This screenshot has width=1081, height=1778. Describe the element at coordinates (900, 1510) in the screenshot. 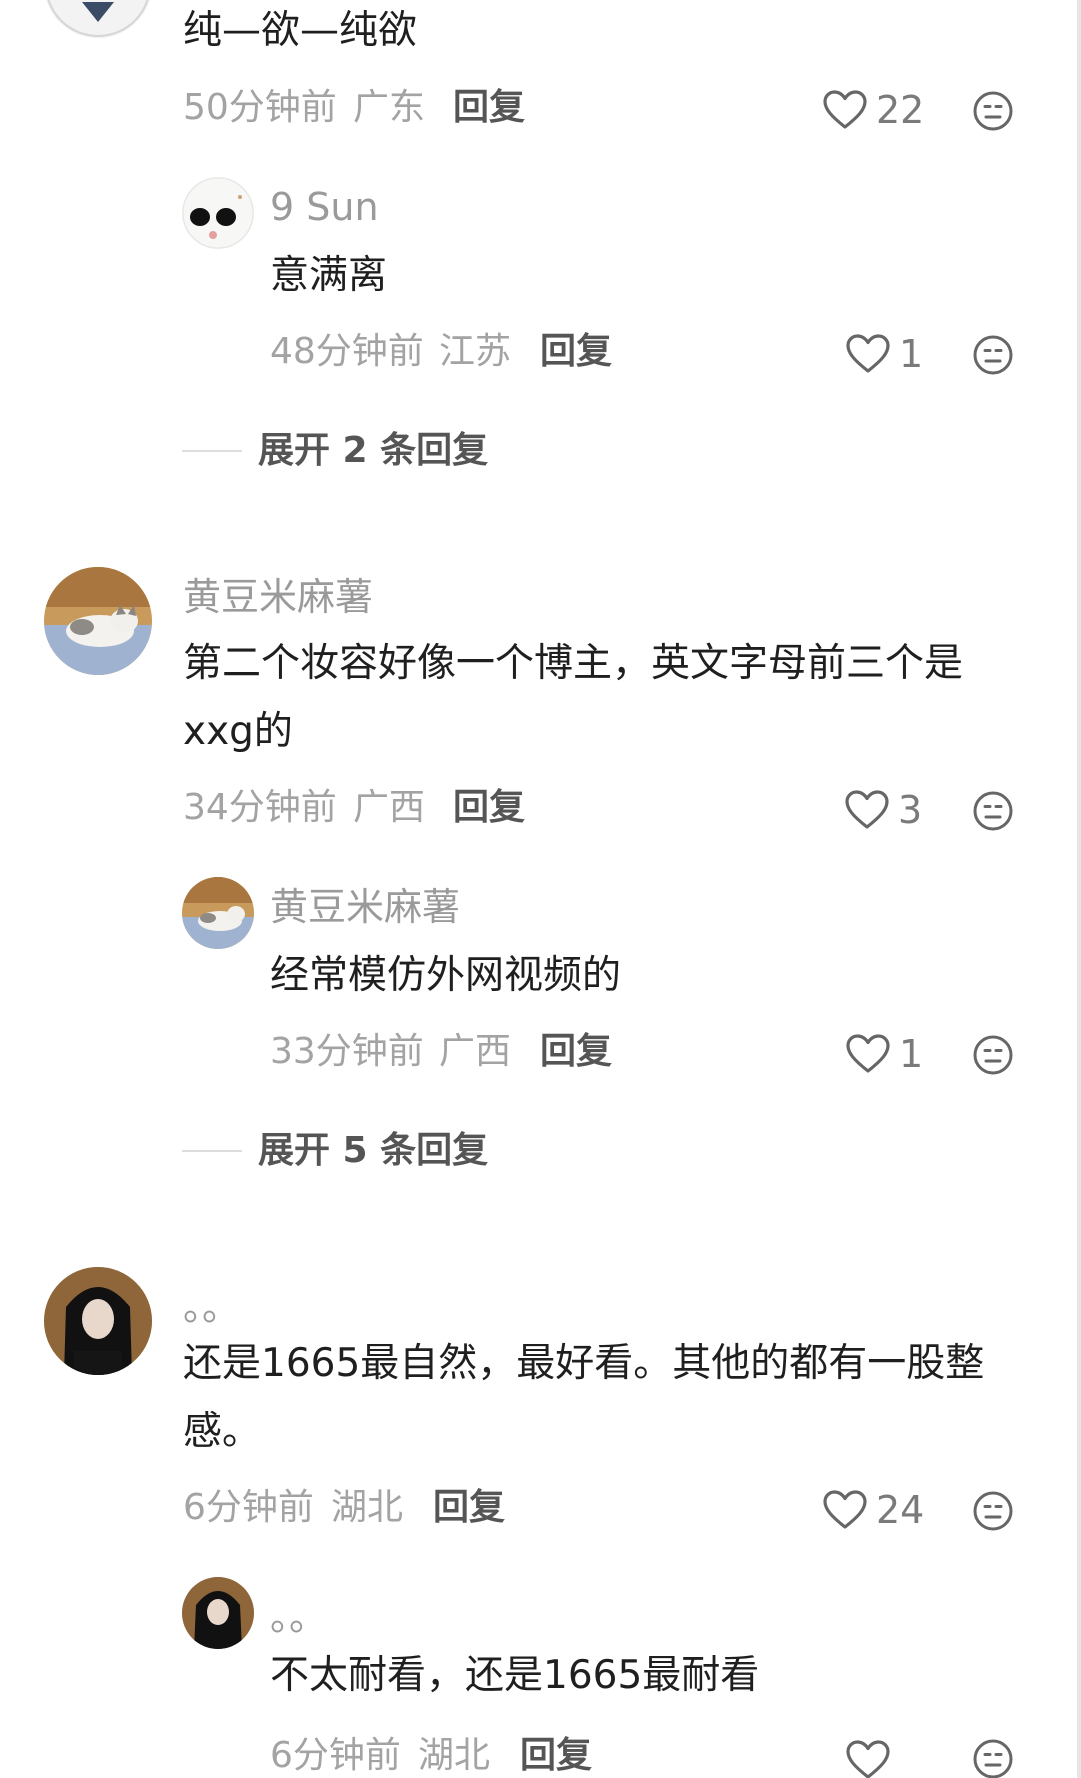

I see `like-count: 24` at that location.